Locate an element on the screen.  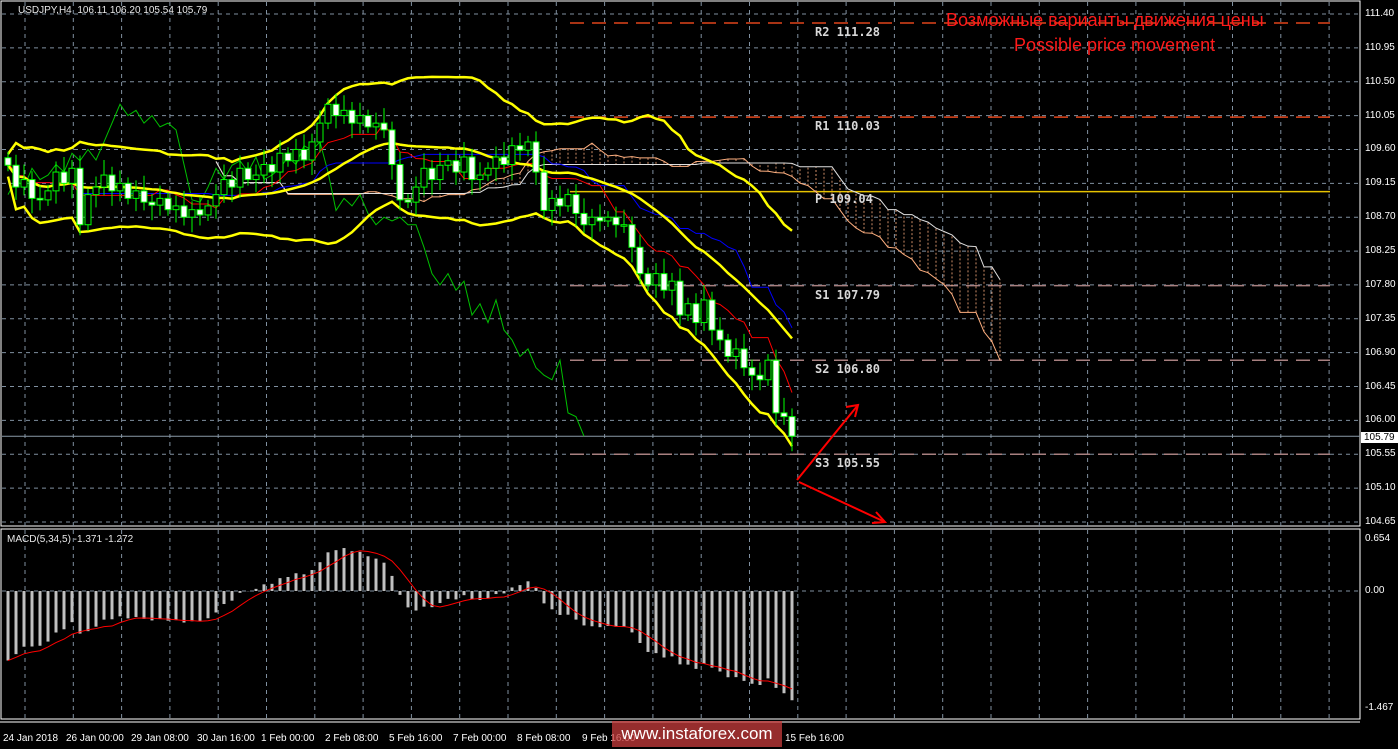
macd-tick: 0.654 is located at coordinates (1378, 538).